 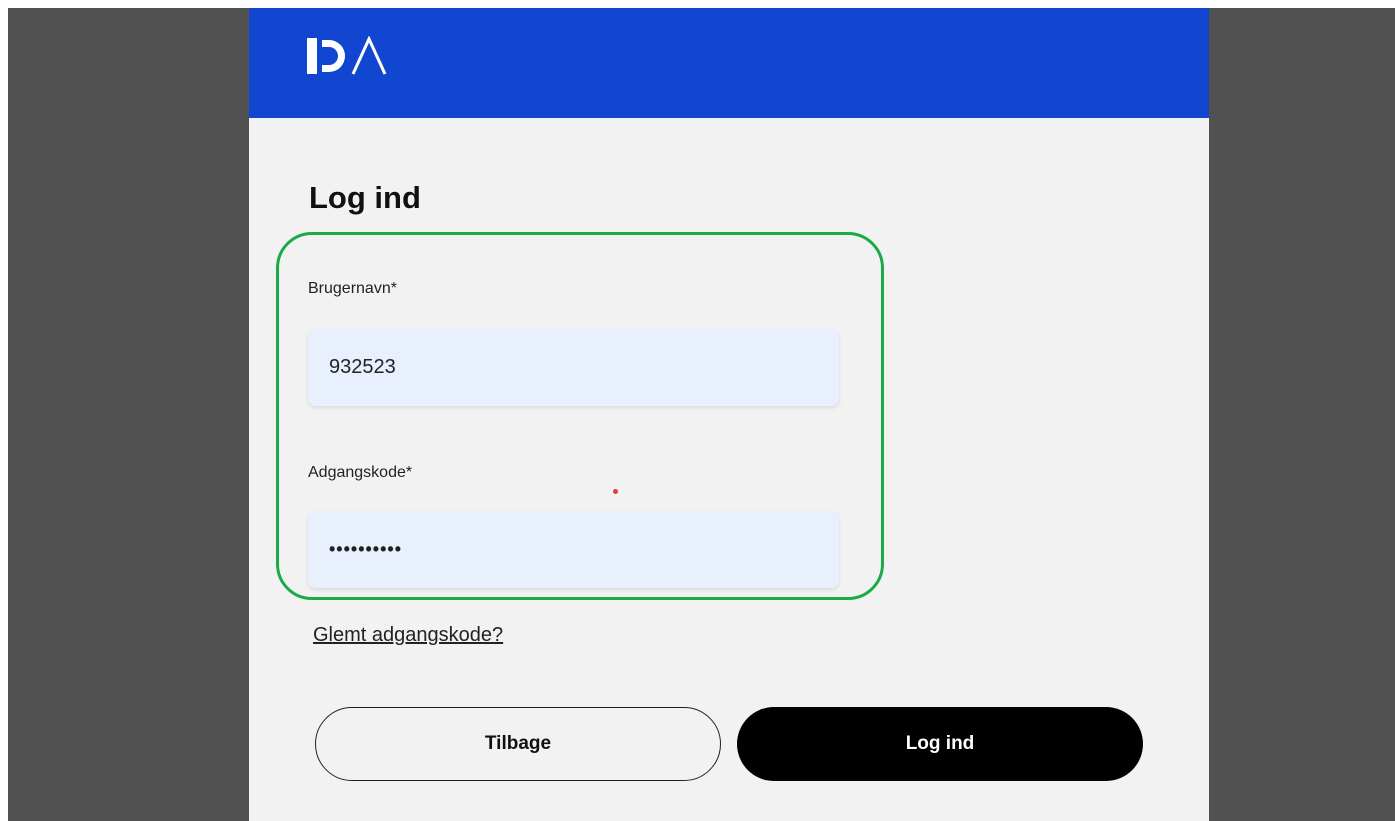 What do you see at coordinates (940, 744) in the screenshot?
I see `login-button: Log ind` at bounding box center [940, 744].